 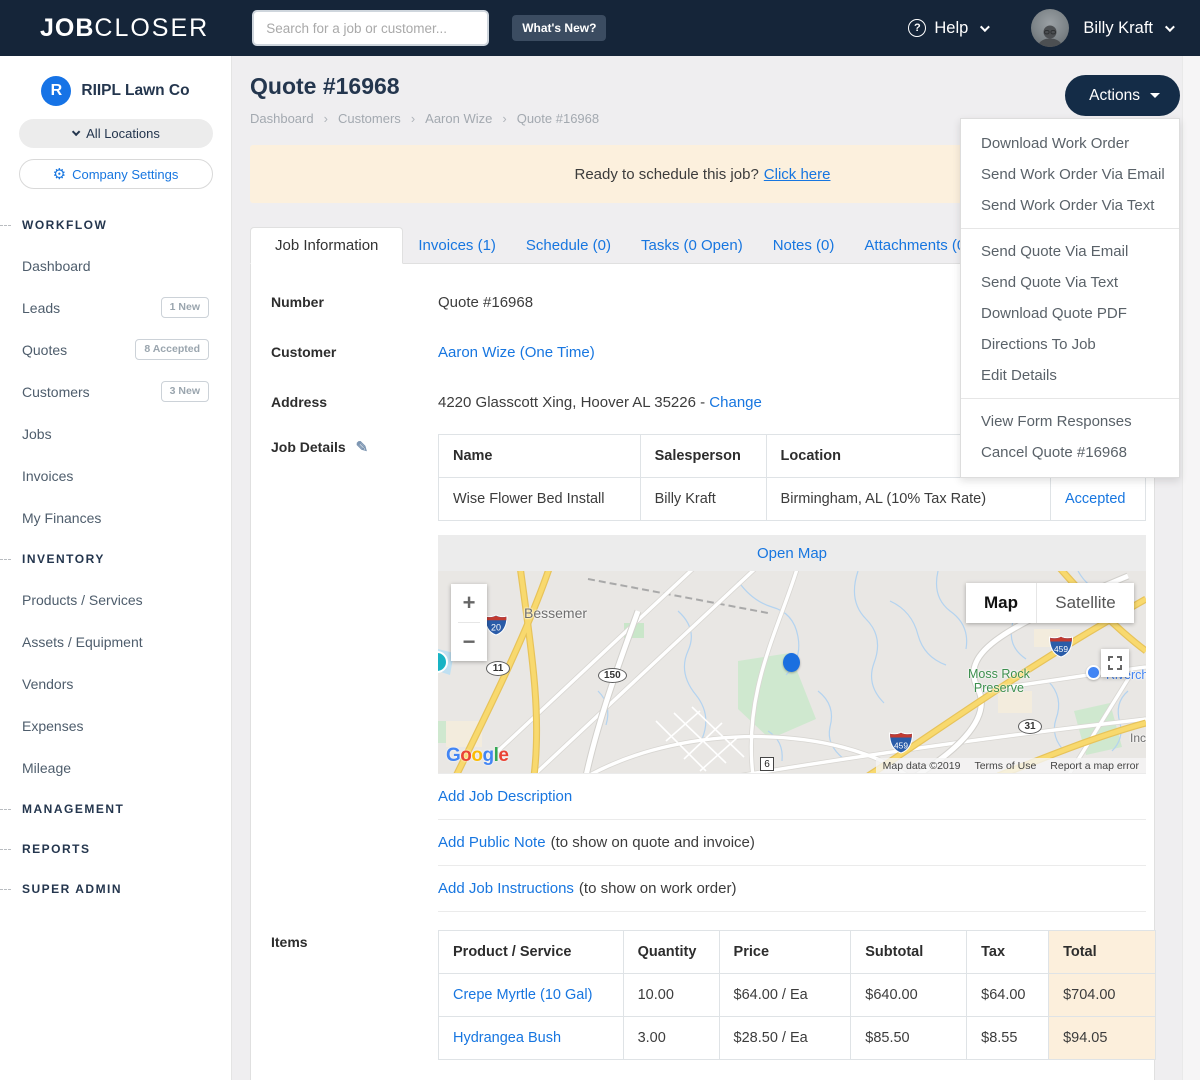 I want to click on user-avatar, so click(x=1050, y=28).